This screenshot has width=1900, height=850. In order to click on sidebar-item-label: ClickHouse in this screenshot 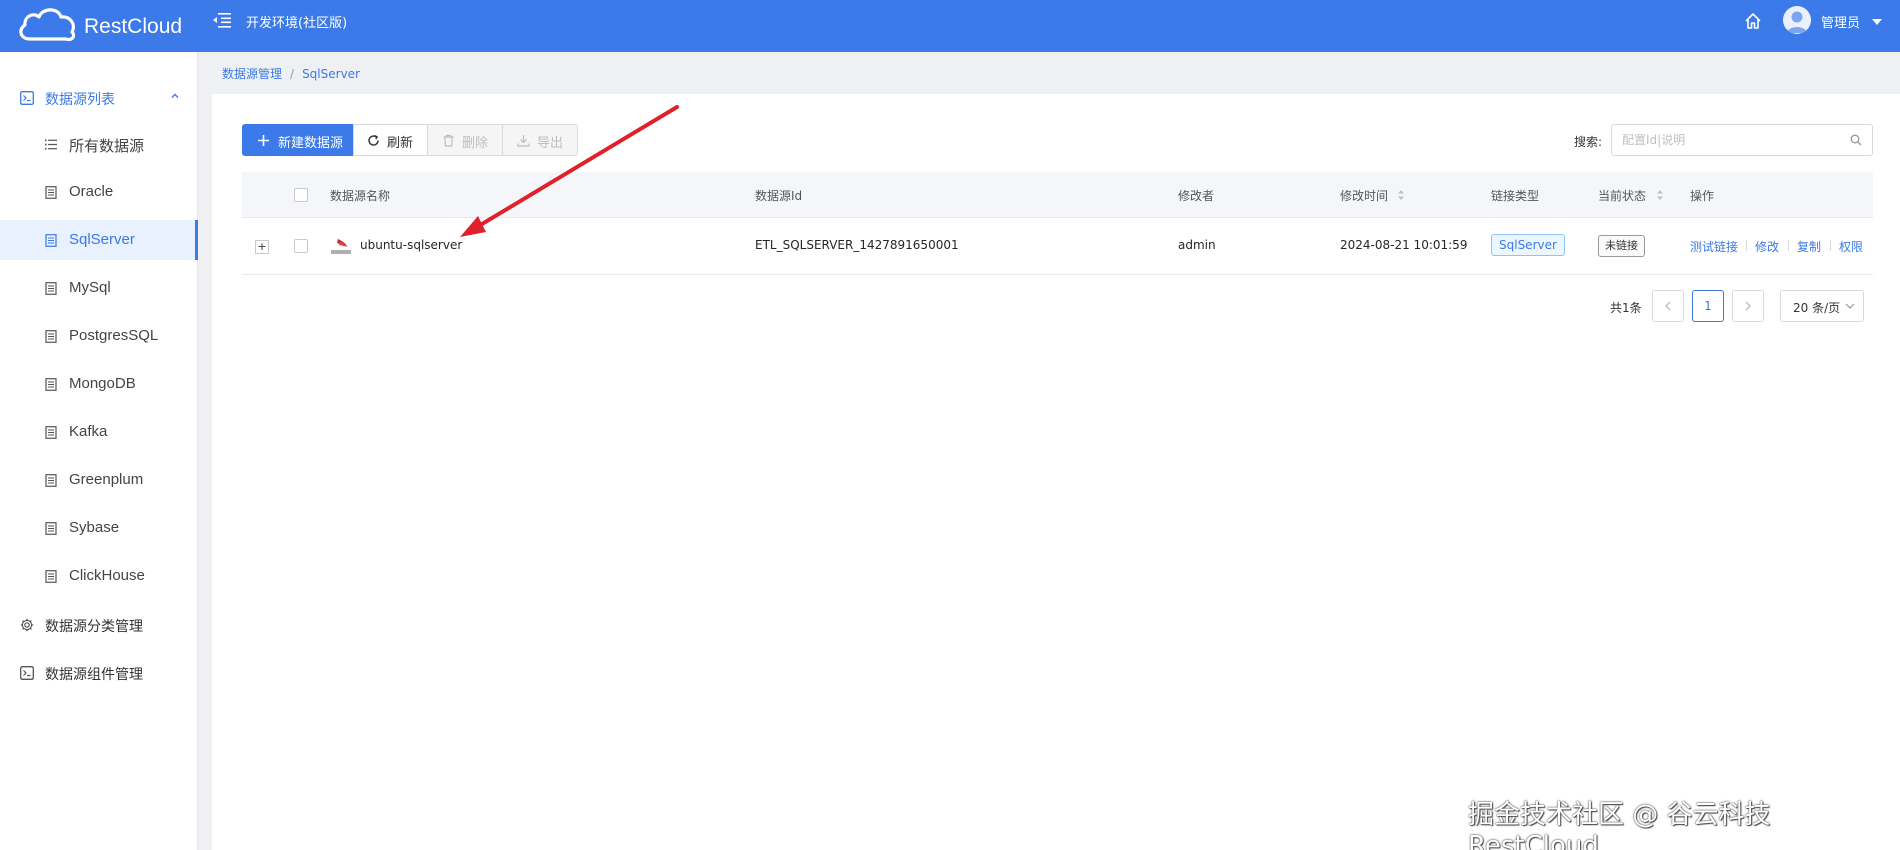, I will do `click(107, 575)`.